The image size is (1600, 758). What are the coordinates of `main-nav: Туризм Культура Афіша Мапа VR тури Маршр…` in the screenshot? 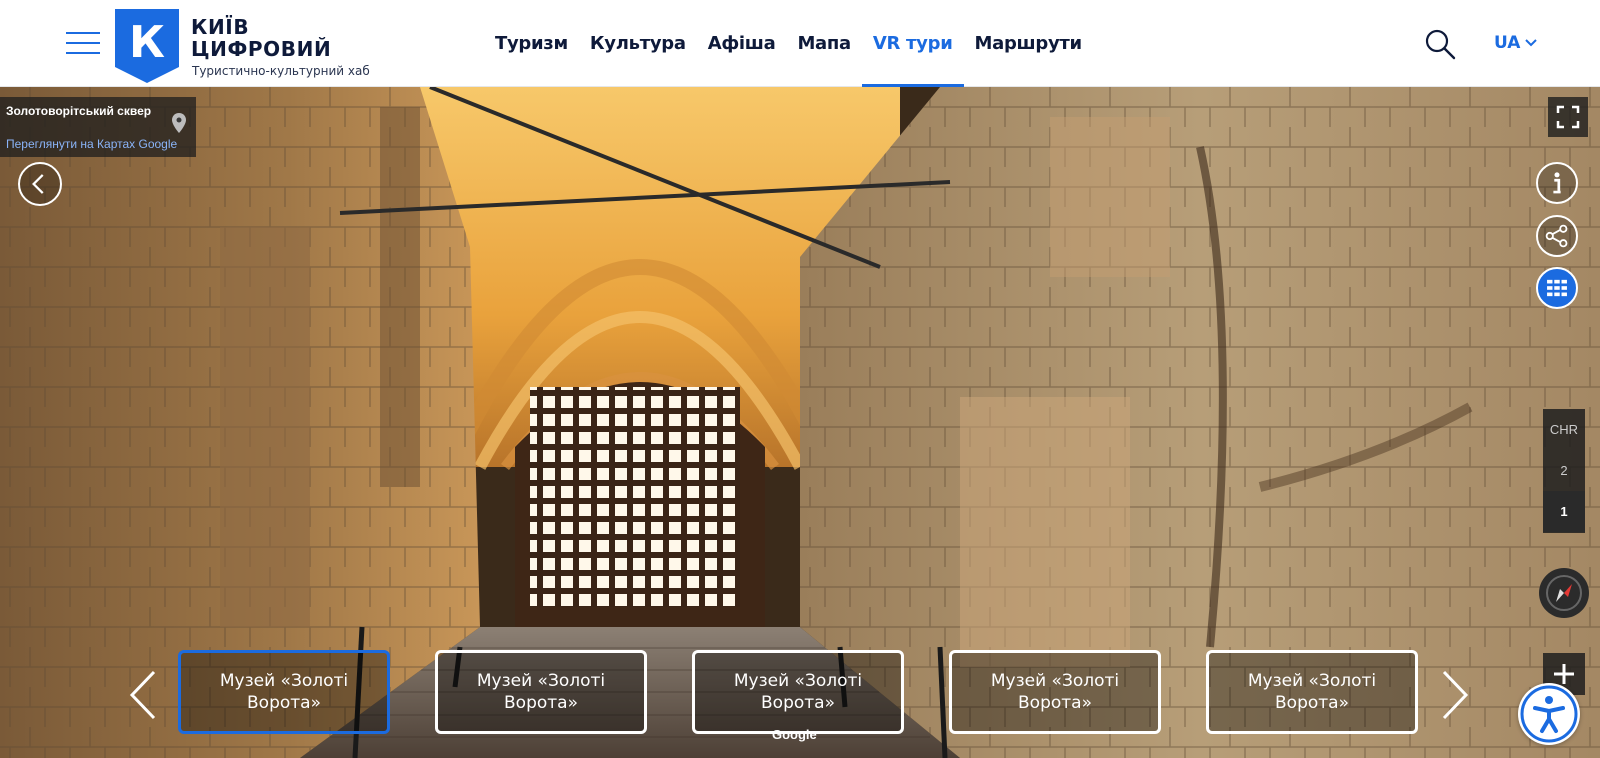 It's located at (788, 43).